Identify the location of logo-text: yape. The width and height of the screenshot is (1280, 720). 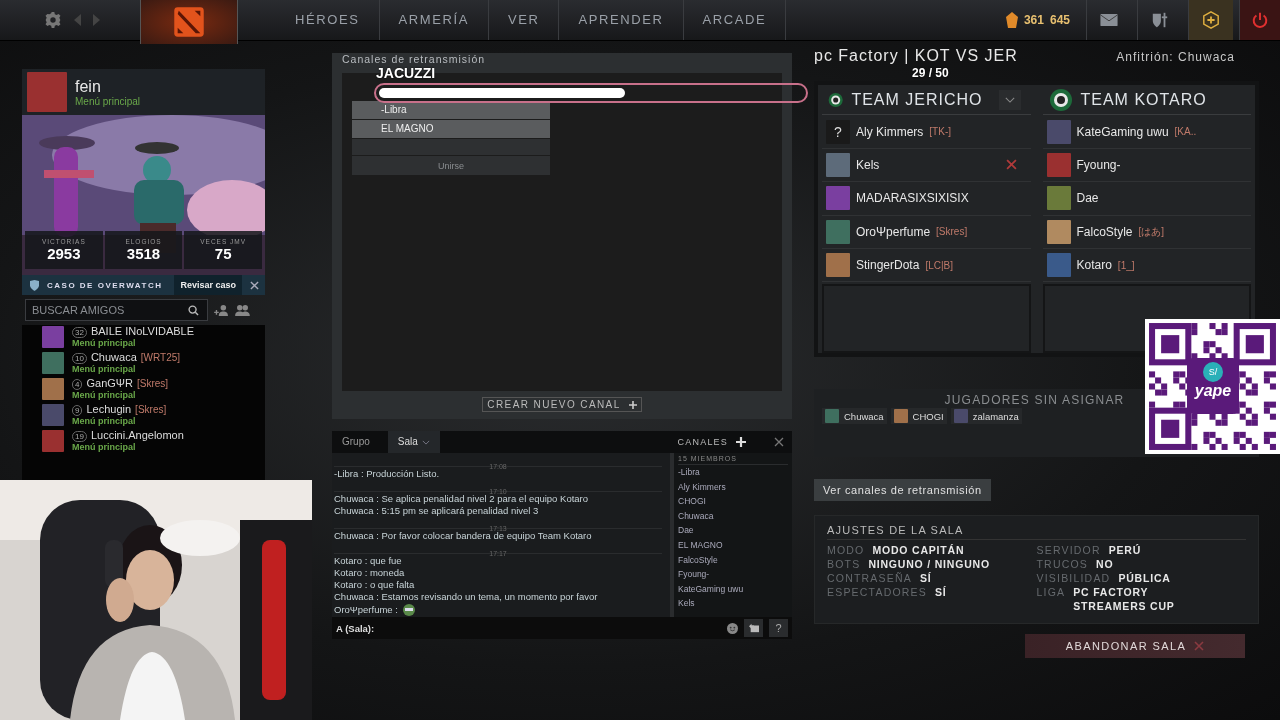
(1213, 391).